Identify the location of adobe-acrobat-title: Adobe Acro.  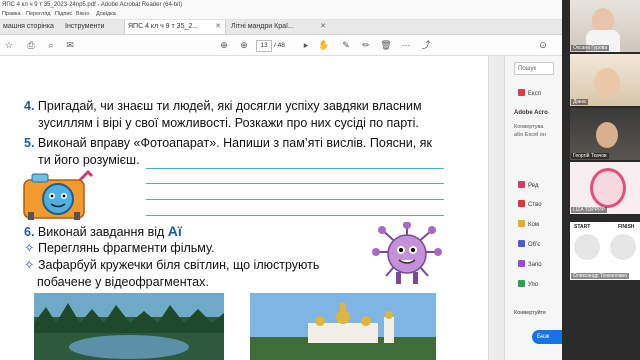
(531, 113).